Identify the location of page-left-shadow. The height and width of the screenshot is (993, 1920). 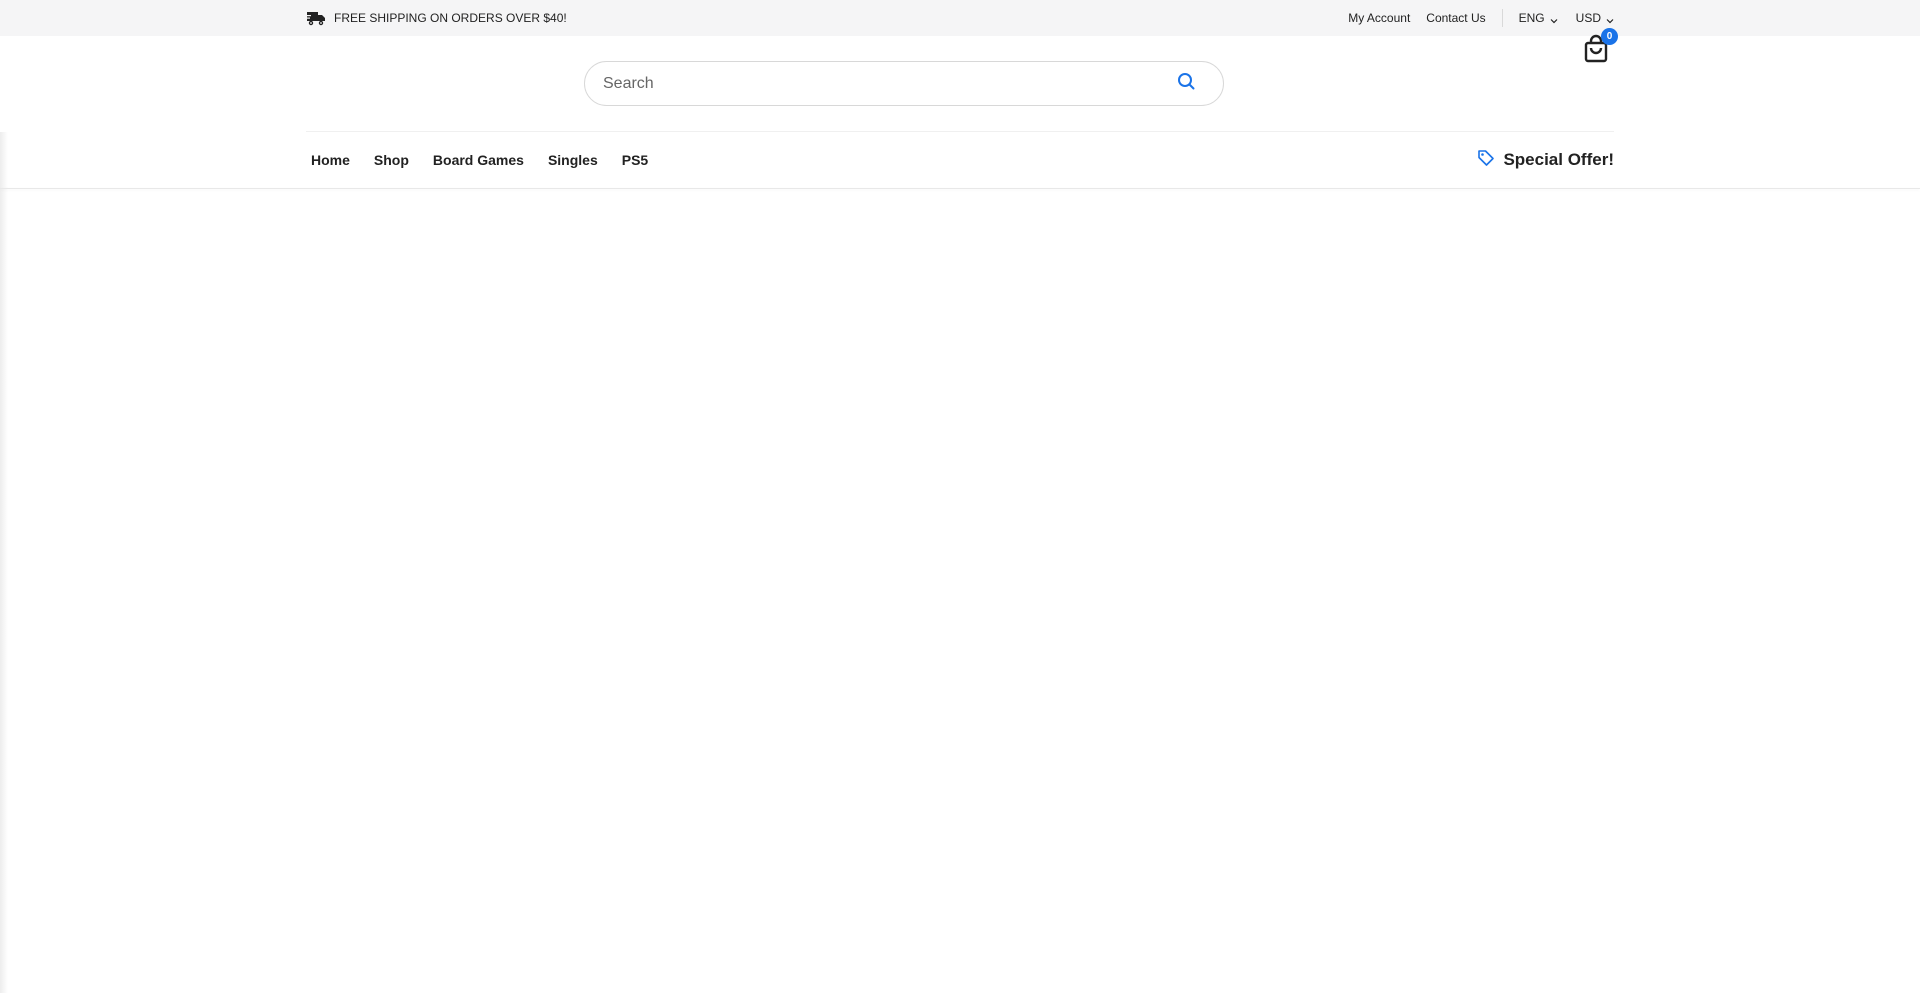
(4, 496).